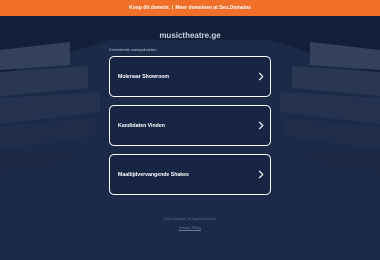  Describe the element at coordinates (190, 219) in the screenshot. I see `footer-copyright: 2024 Copyright | All Rights Reserved.` at that location.